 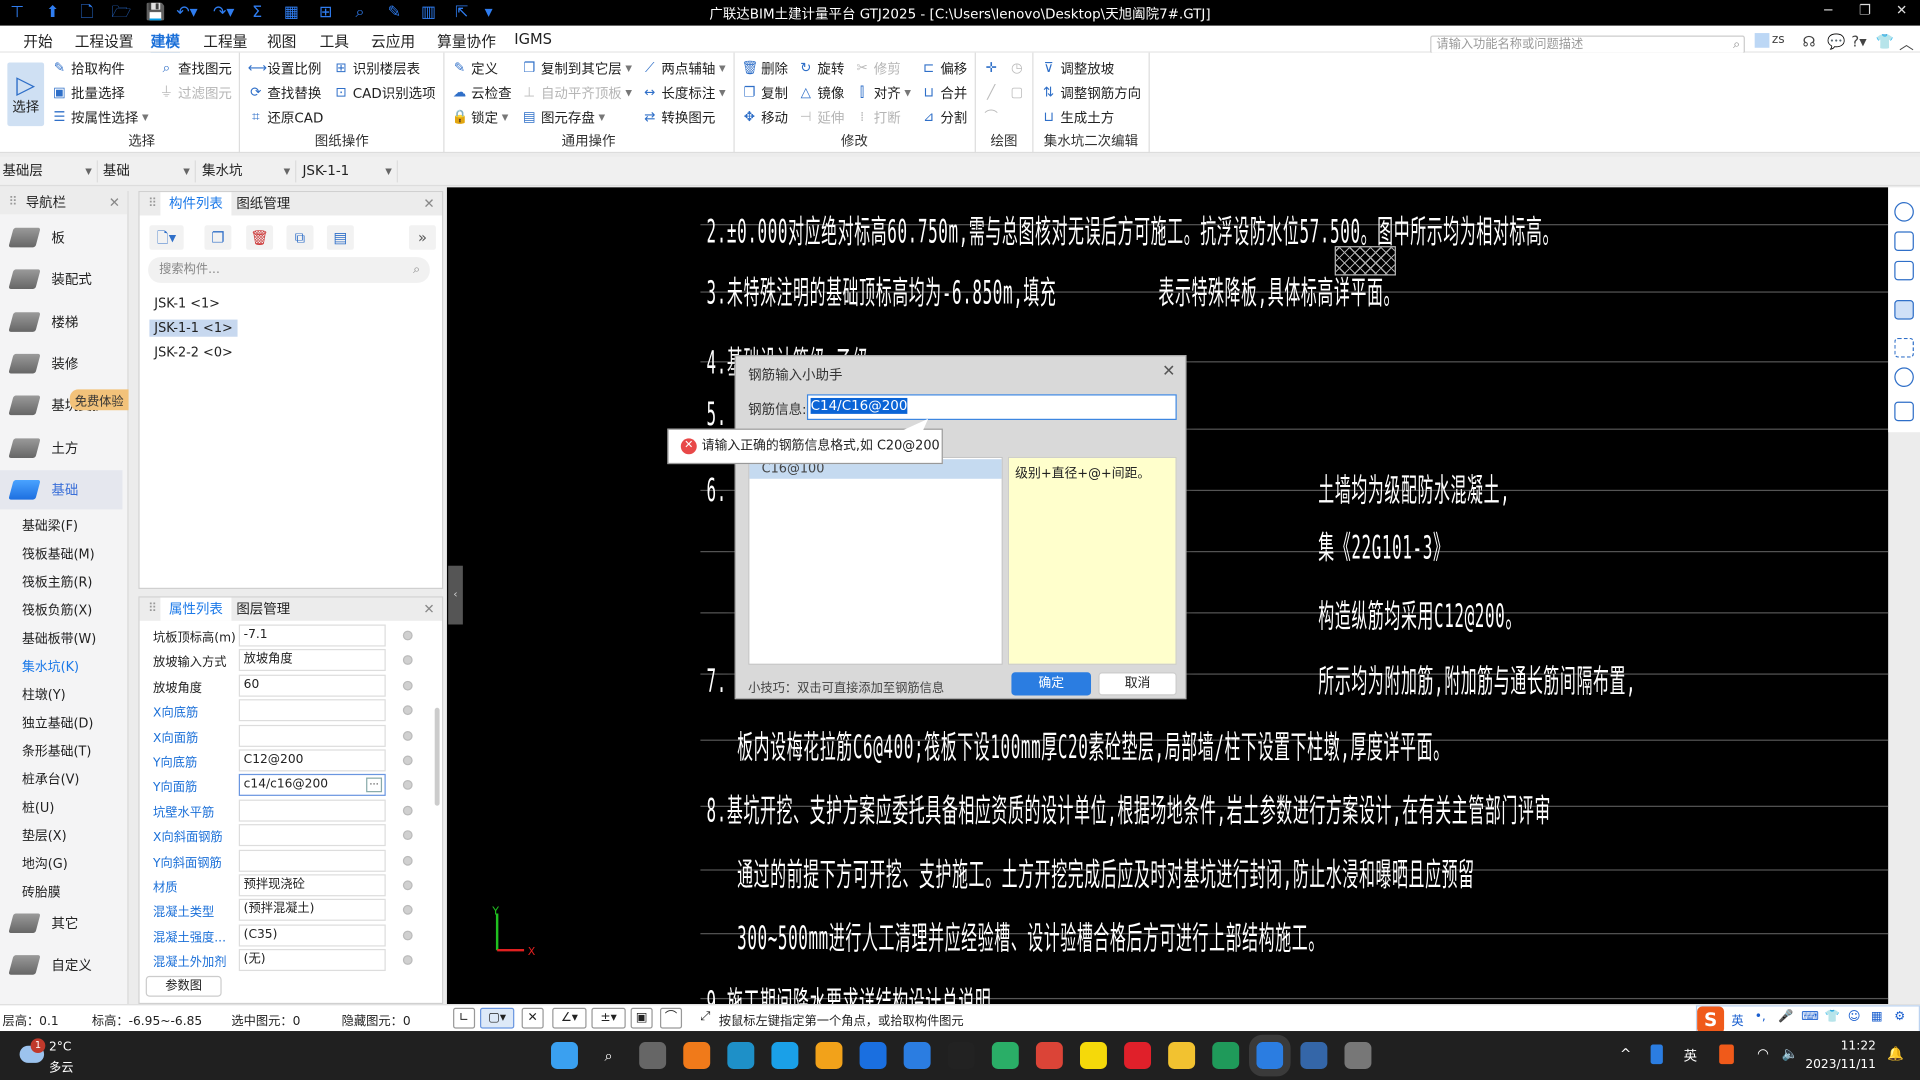 What do you see at coordinates (193, 328) in the screenshot?
I see `list-item: JSK-1-1 <1>` at bounding box center [193, 328].